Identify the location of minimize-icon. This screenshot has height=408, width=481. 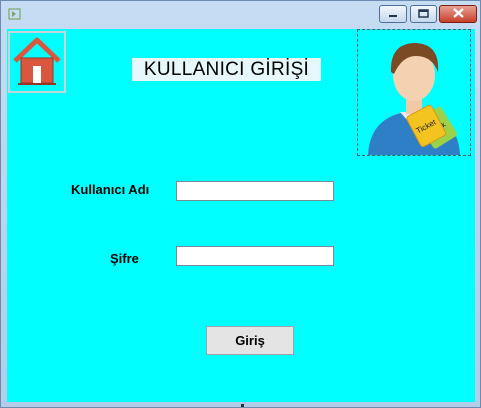
(393, 14).